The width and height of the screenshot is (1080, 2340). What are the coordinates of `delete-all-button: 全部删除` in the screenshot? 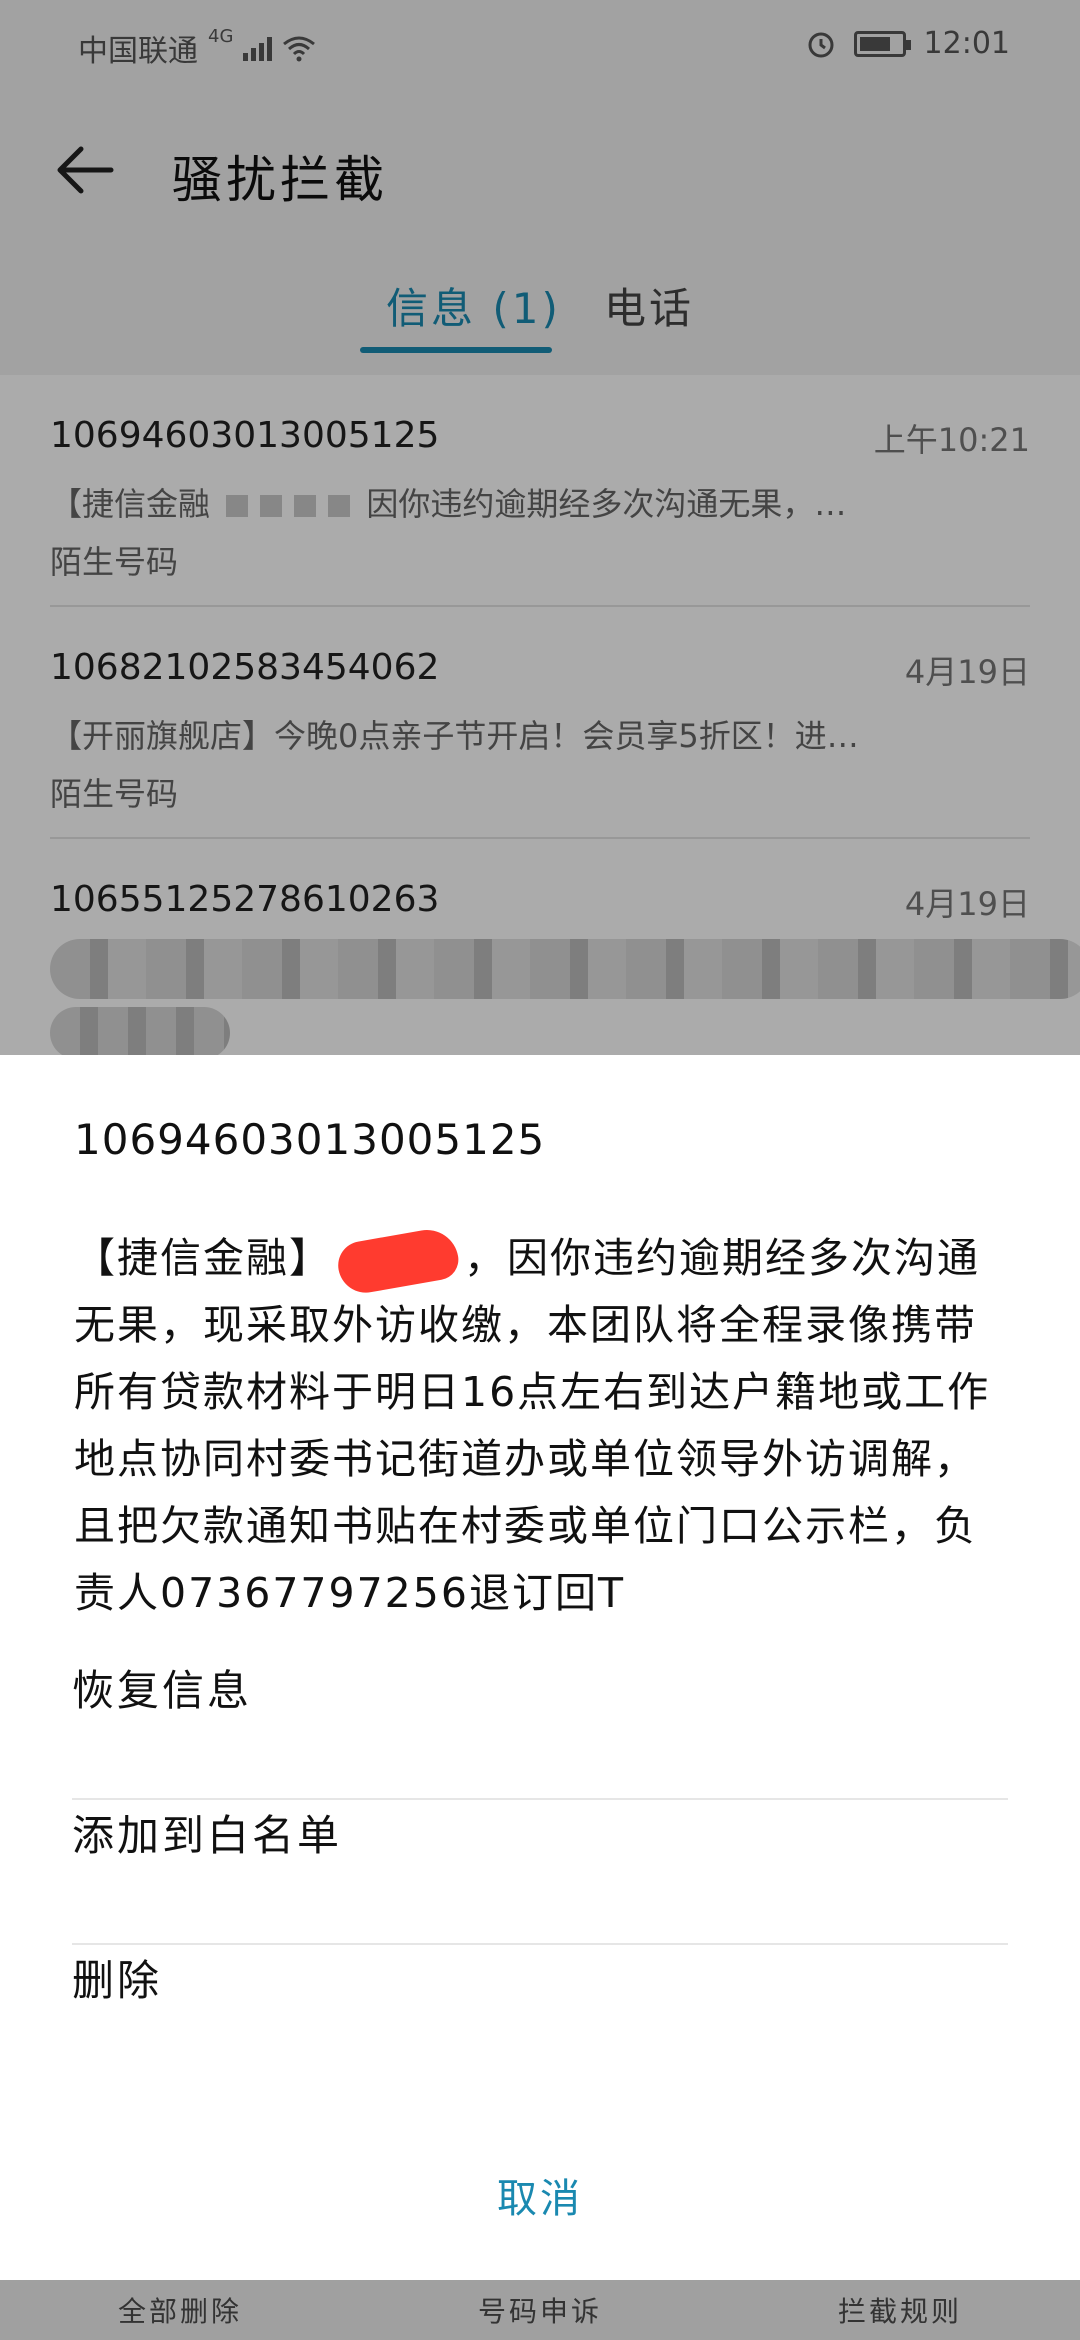 It's located at (180, 2310).